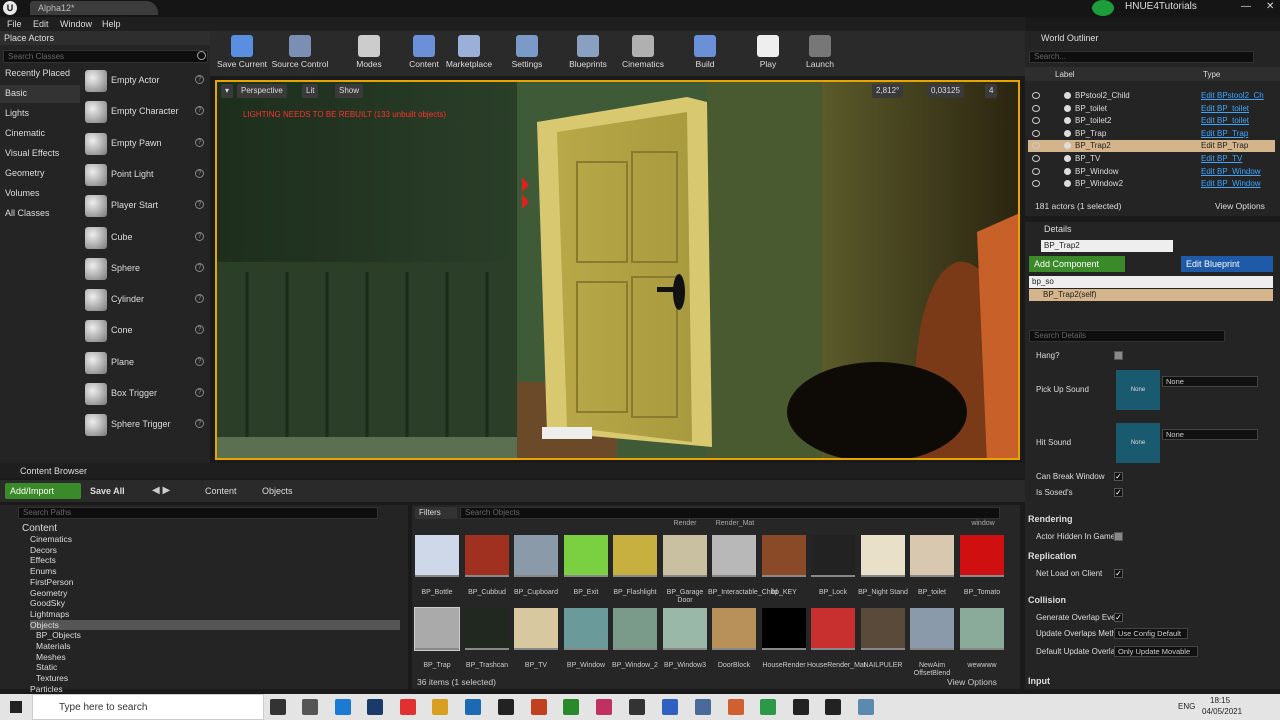 This screenshot has height=720, width=1280. What do you see at coordinates (145, 175) in the screenshot?
I see `actor-item: Point Light?` at bounding box center [145, 175].